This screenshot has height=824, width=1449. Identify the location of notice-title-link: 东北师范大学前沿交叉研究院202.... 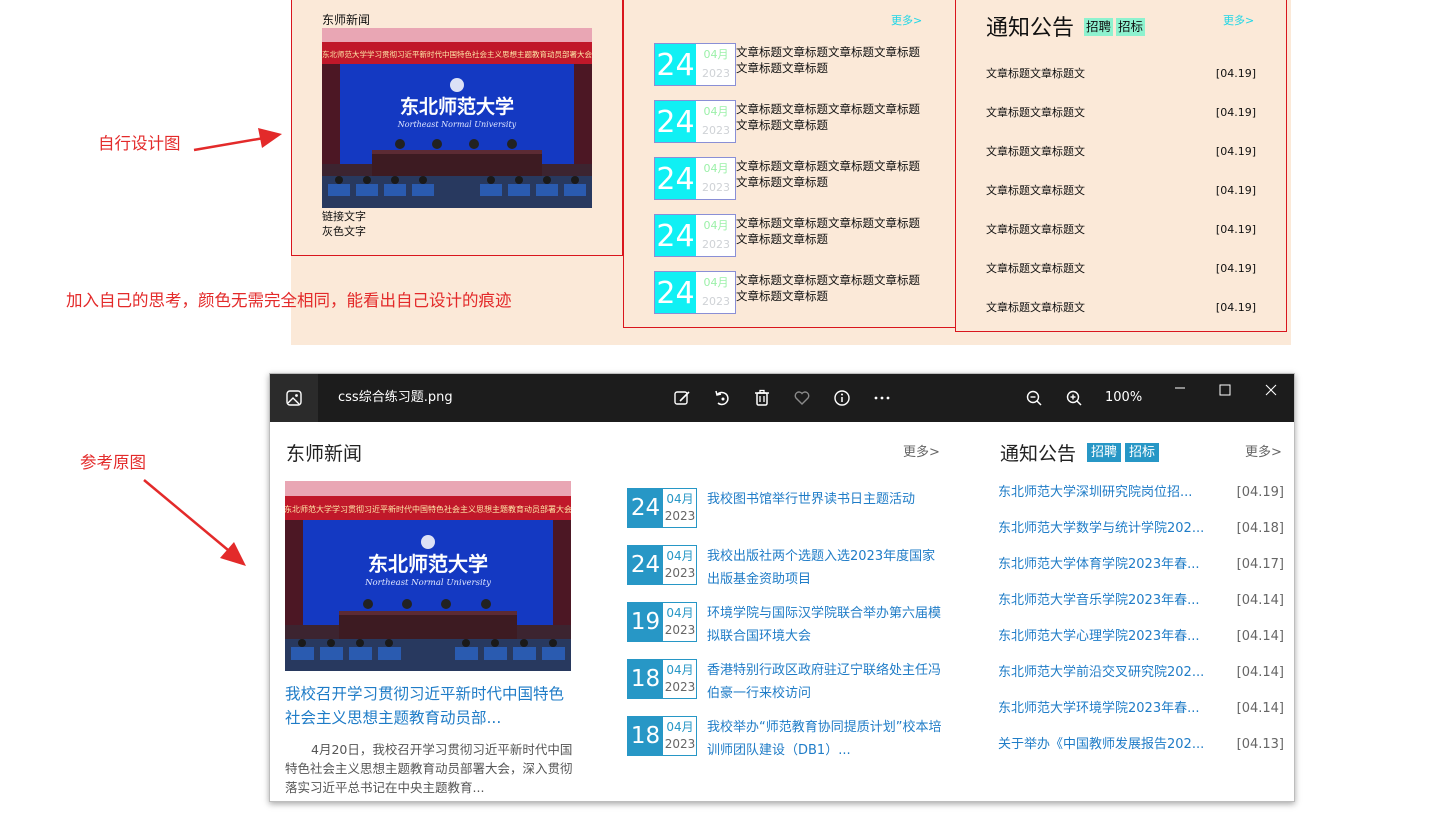
(1109, 673).